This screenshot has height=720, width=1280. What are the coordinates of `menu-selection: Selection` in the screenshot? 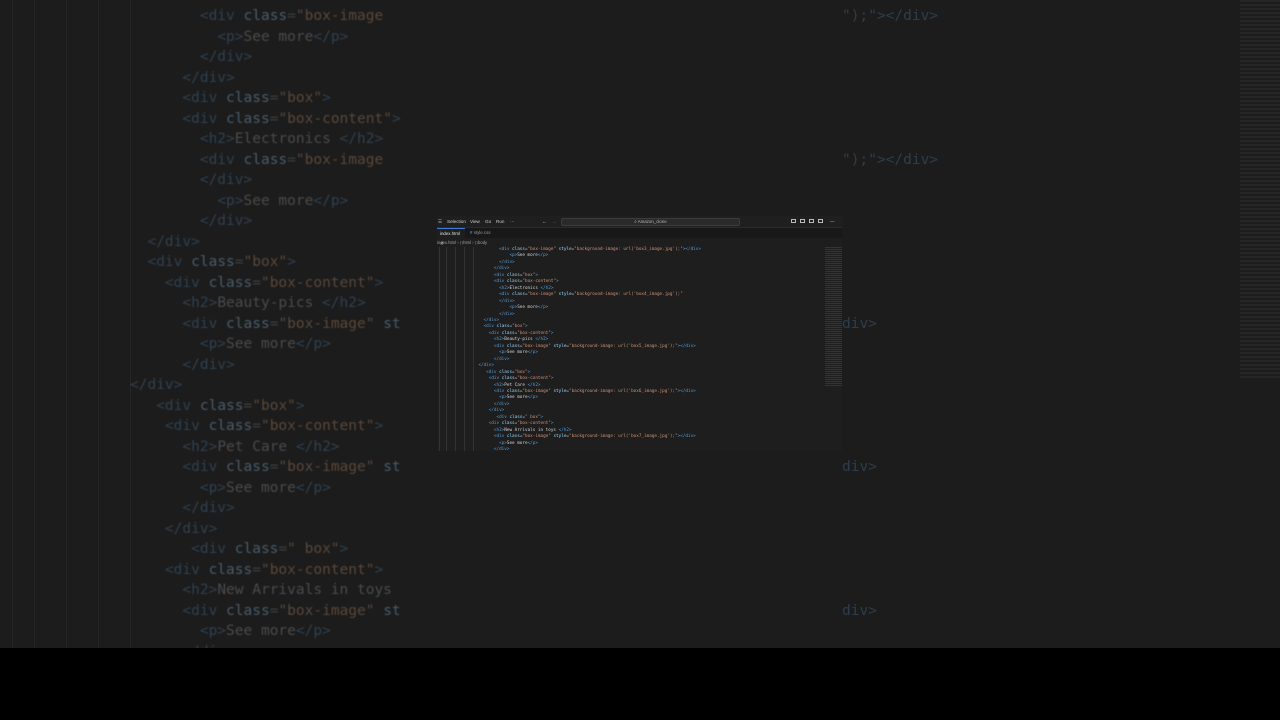 It's located at (456, 221).